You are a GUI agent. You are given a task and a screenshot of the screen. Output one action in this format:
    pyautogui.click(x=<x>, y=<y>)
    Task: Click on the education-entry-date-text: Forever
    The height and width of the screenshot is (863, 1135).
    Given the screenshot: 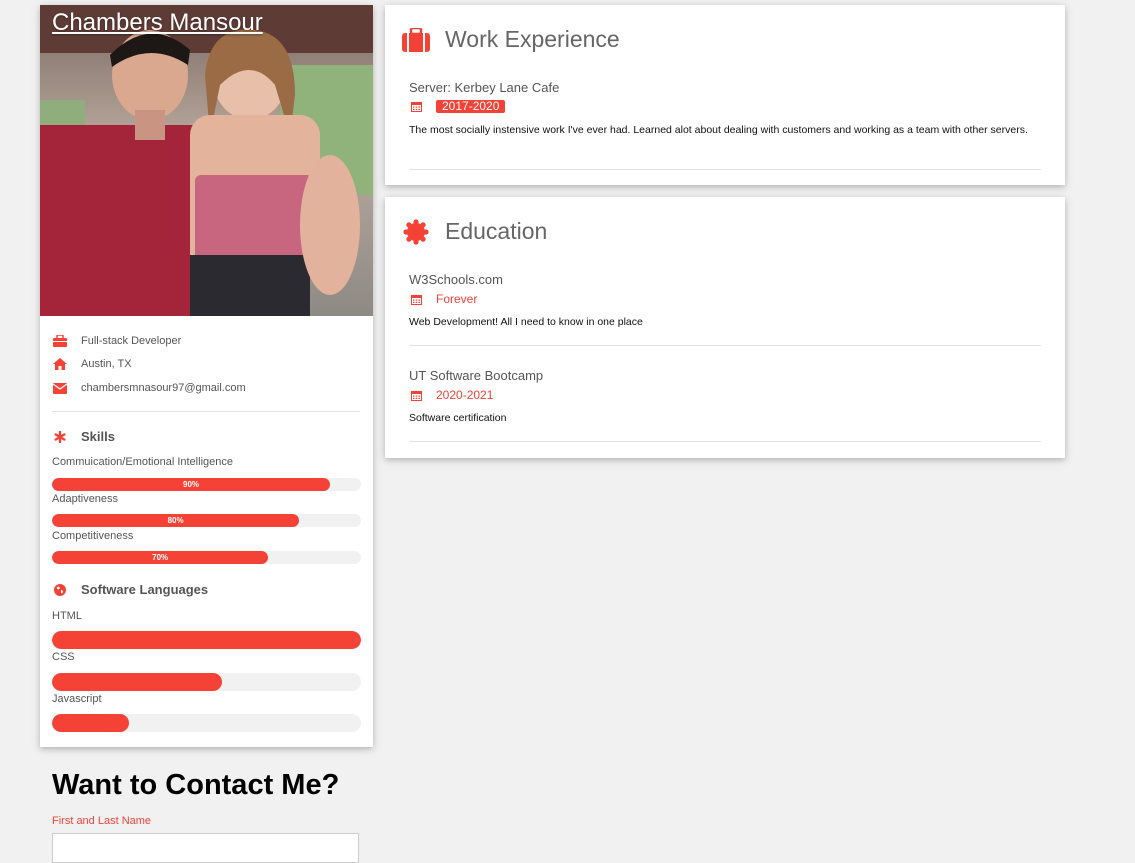 What is the action you would take?
    pyautogui.click(x=457, y=299)
    